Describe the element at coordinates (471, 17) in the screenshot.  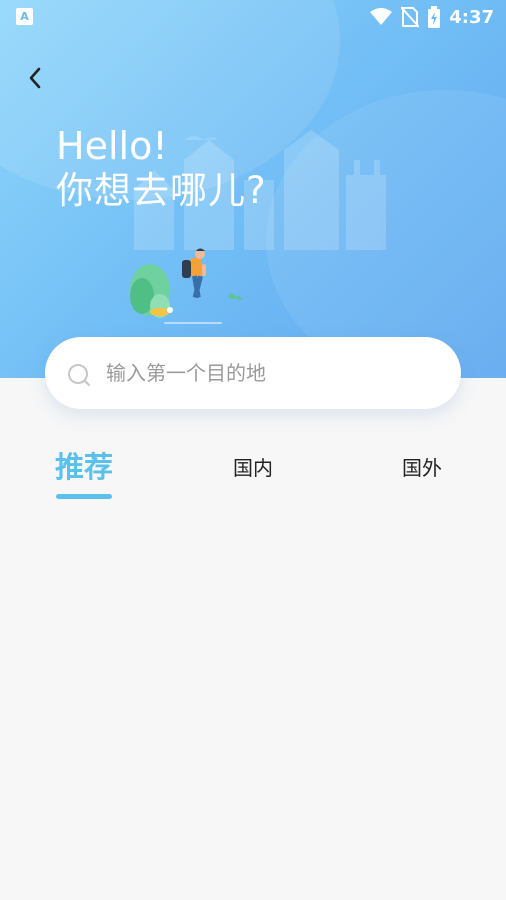
I see `status-time: 4:37` at that location.